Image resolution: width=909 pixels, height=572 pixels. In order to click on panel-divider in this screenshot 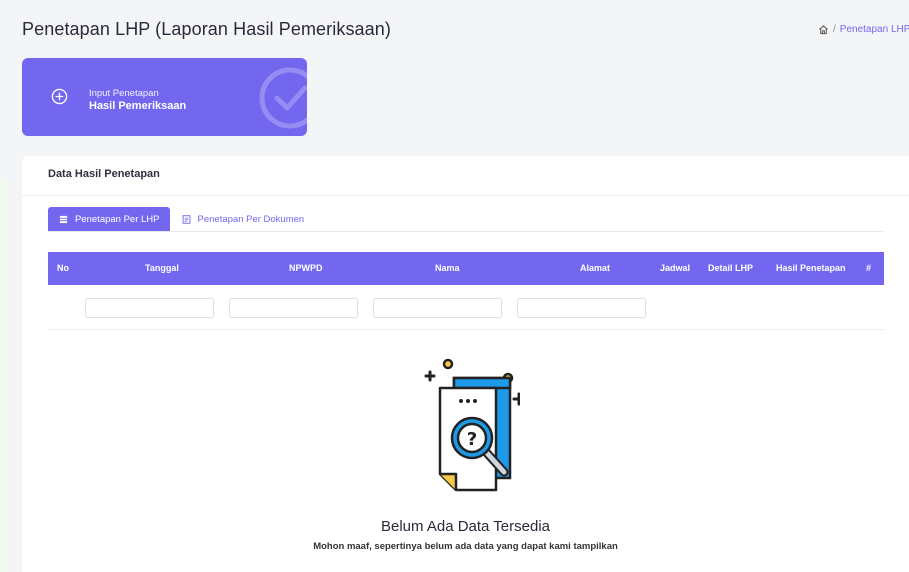, I will do `click(465, 195)`.